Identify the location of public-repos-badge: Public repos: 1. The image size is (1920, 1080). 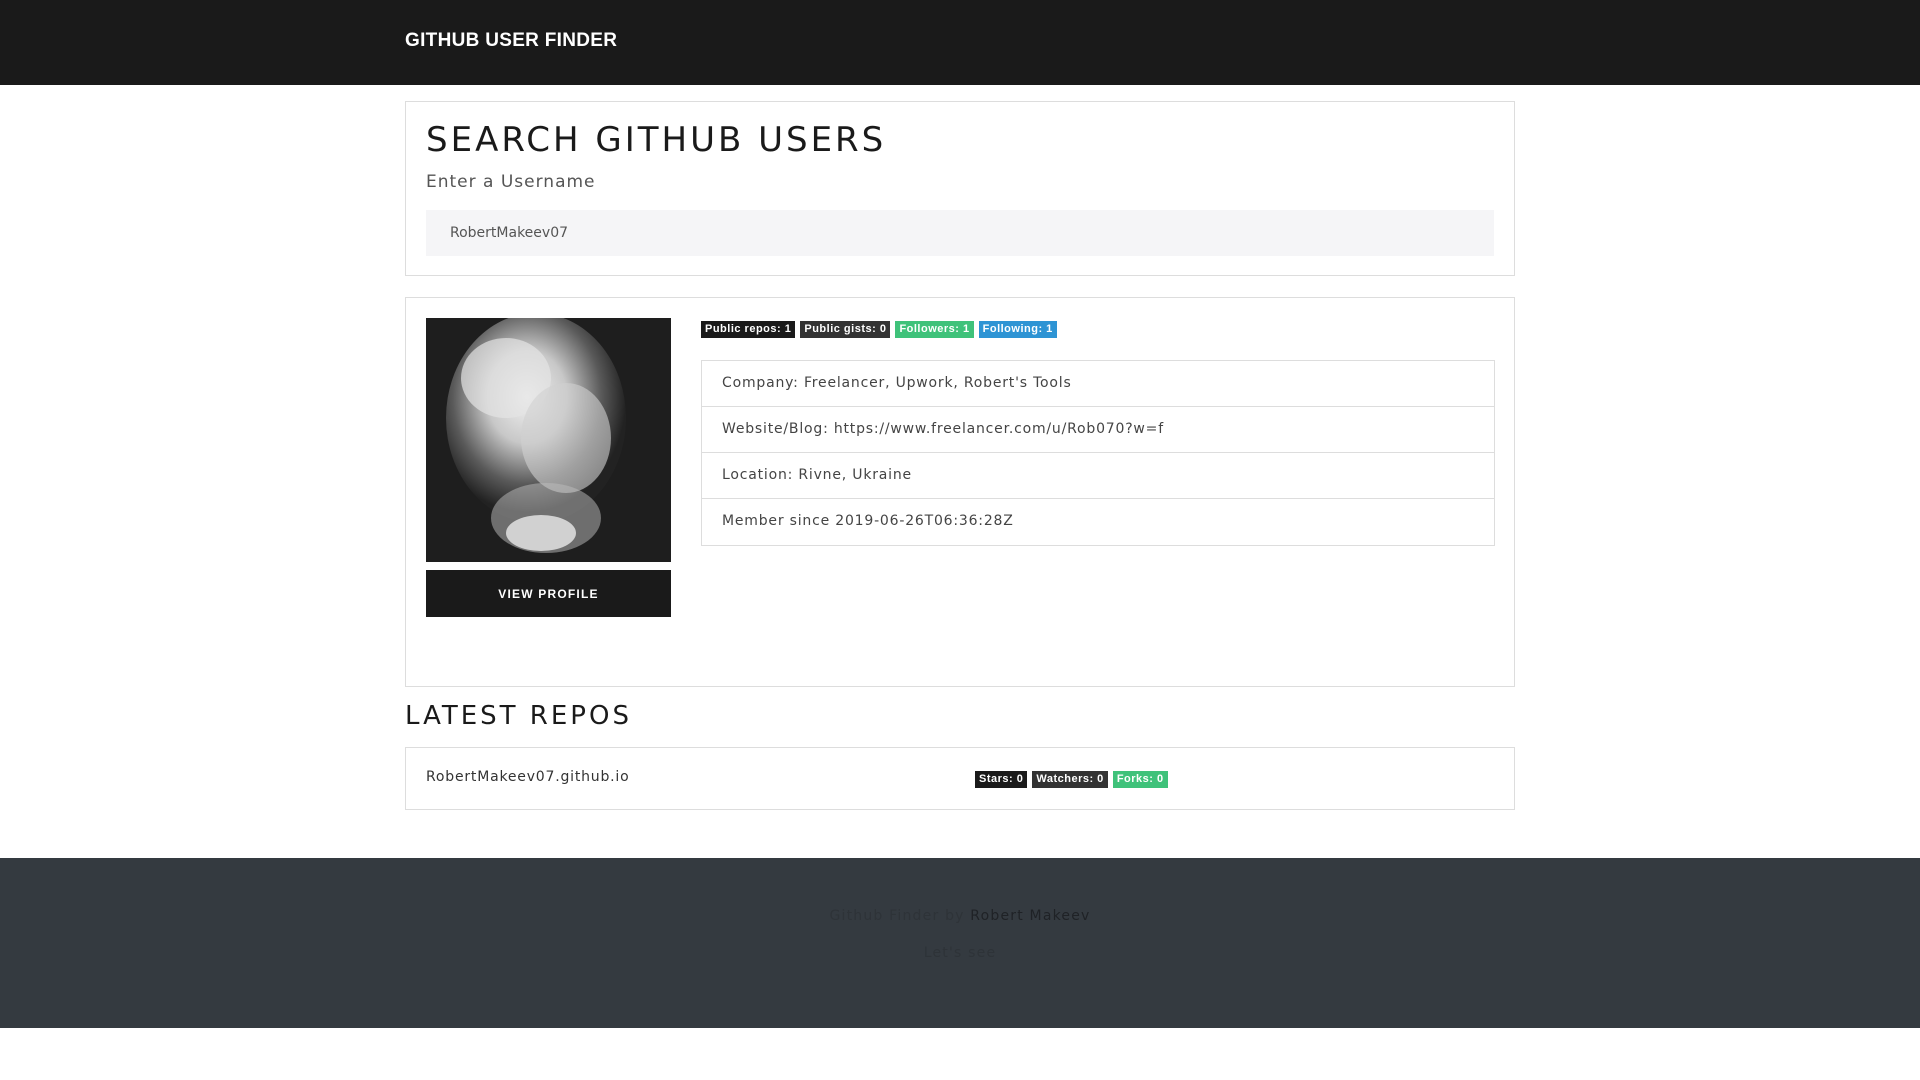
(748, 329).